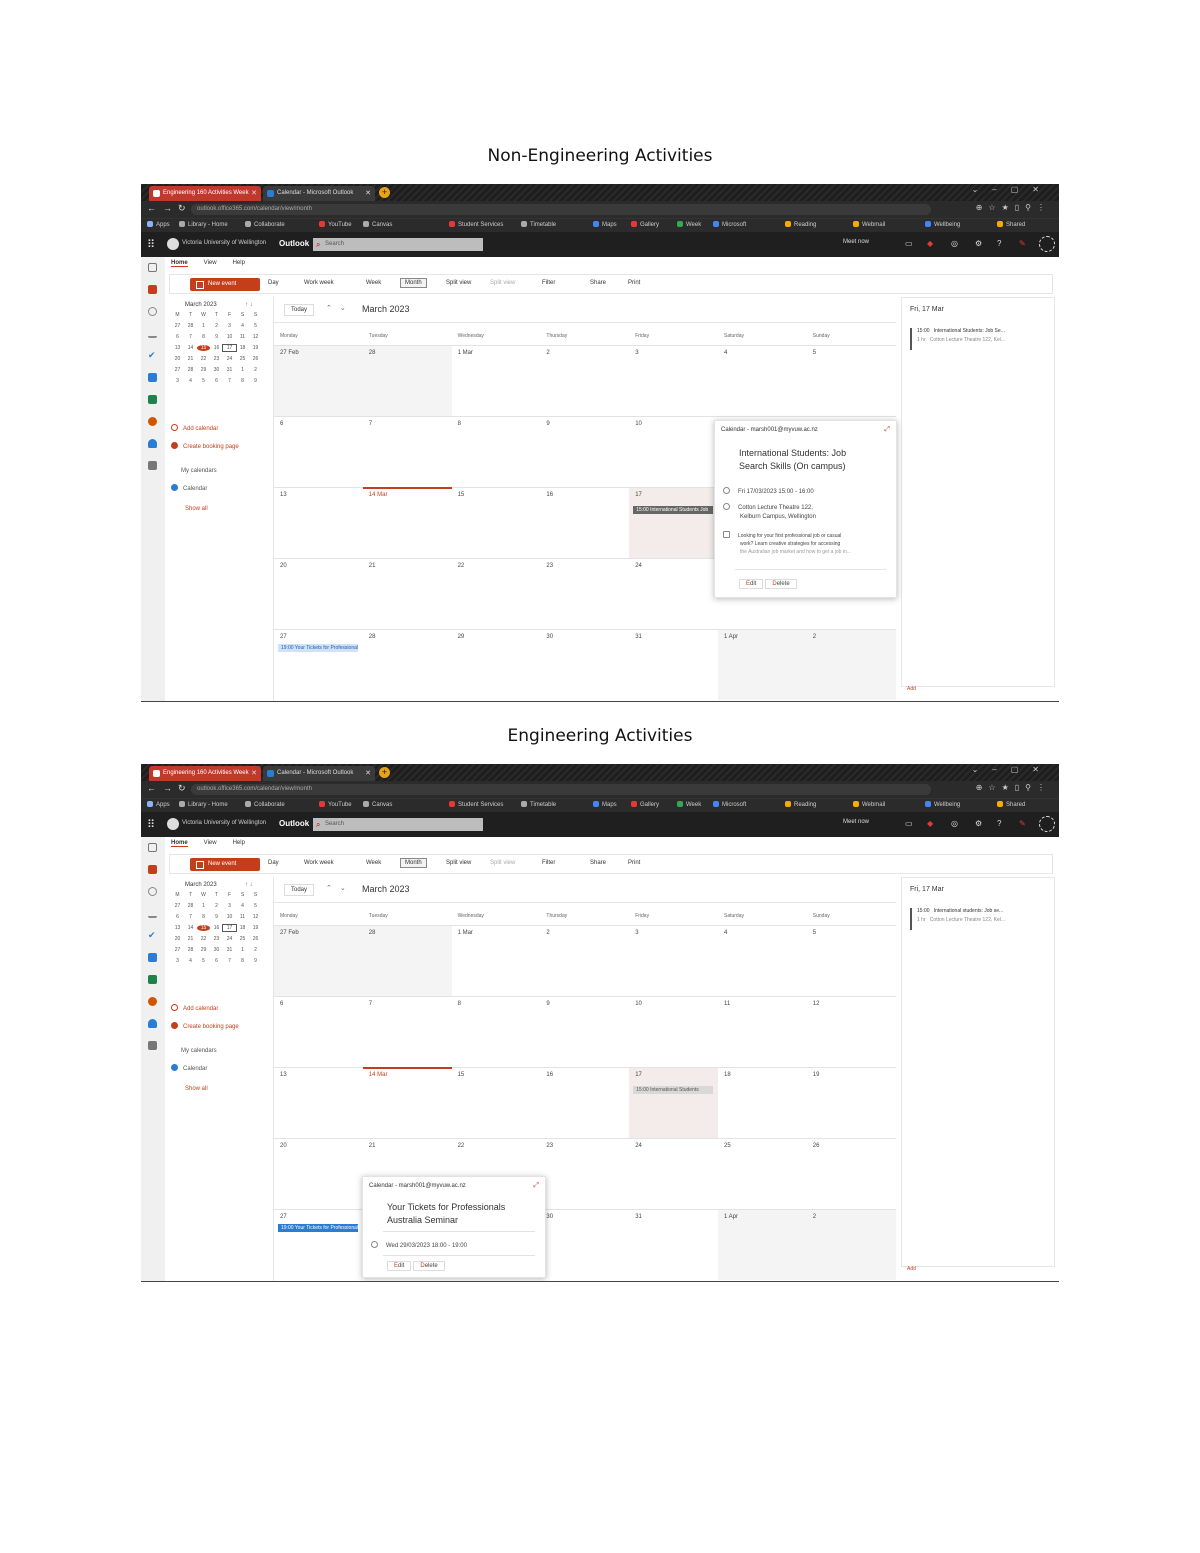  What do you see at coordinates (152, 289) in the screenshot?
I see `calendar-icon` at bounding box center [152, 289].